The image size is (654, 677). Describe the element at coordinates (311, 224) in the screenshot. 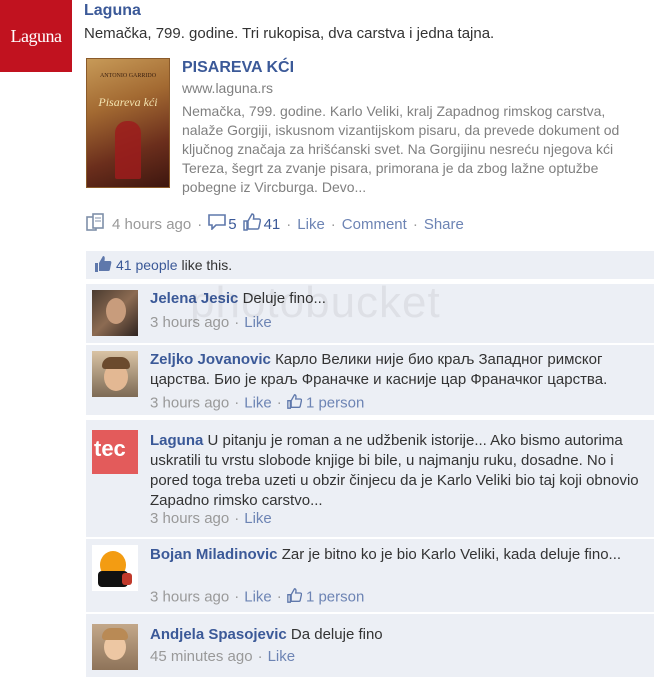

I see `like-link: Like` at that location.